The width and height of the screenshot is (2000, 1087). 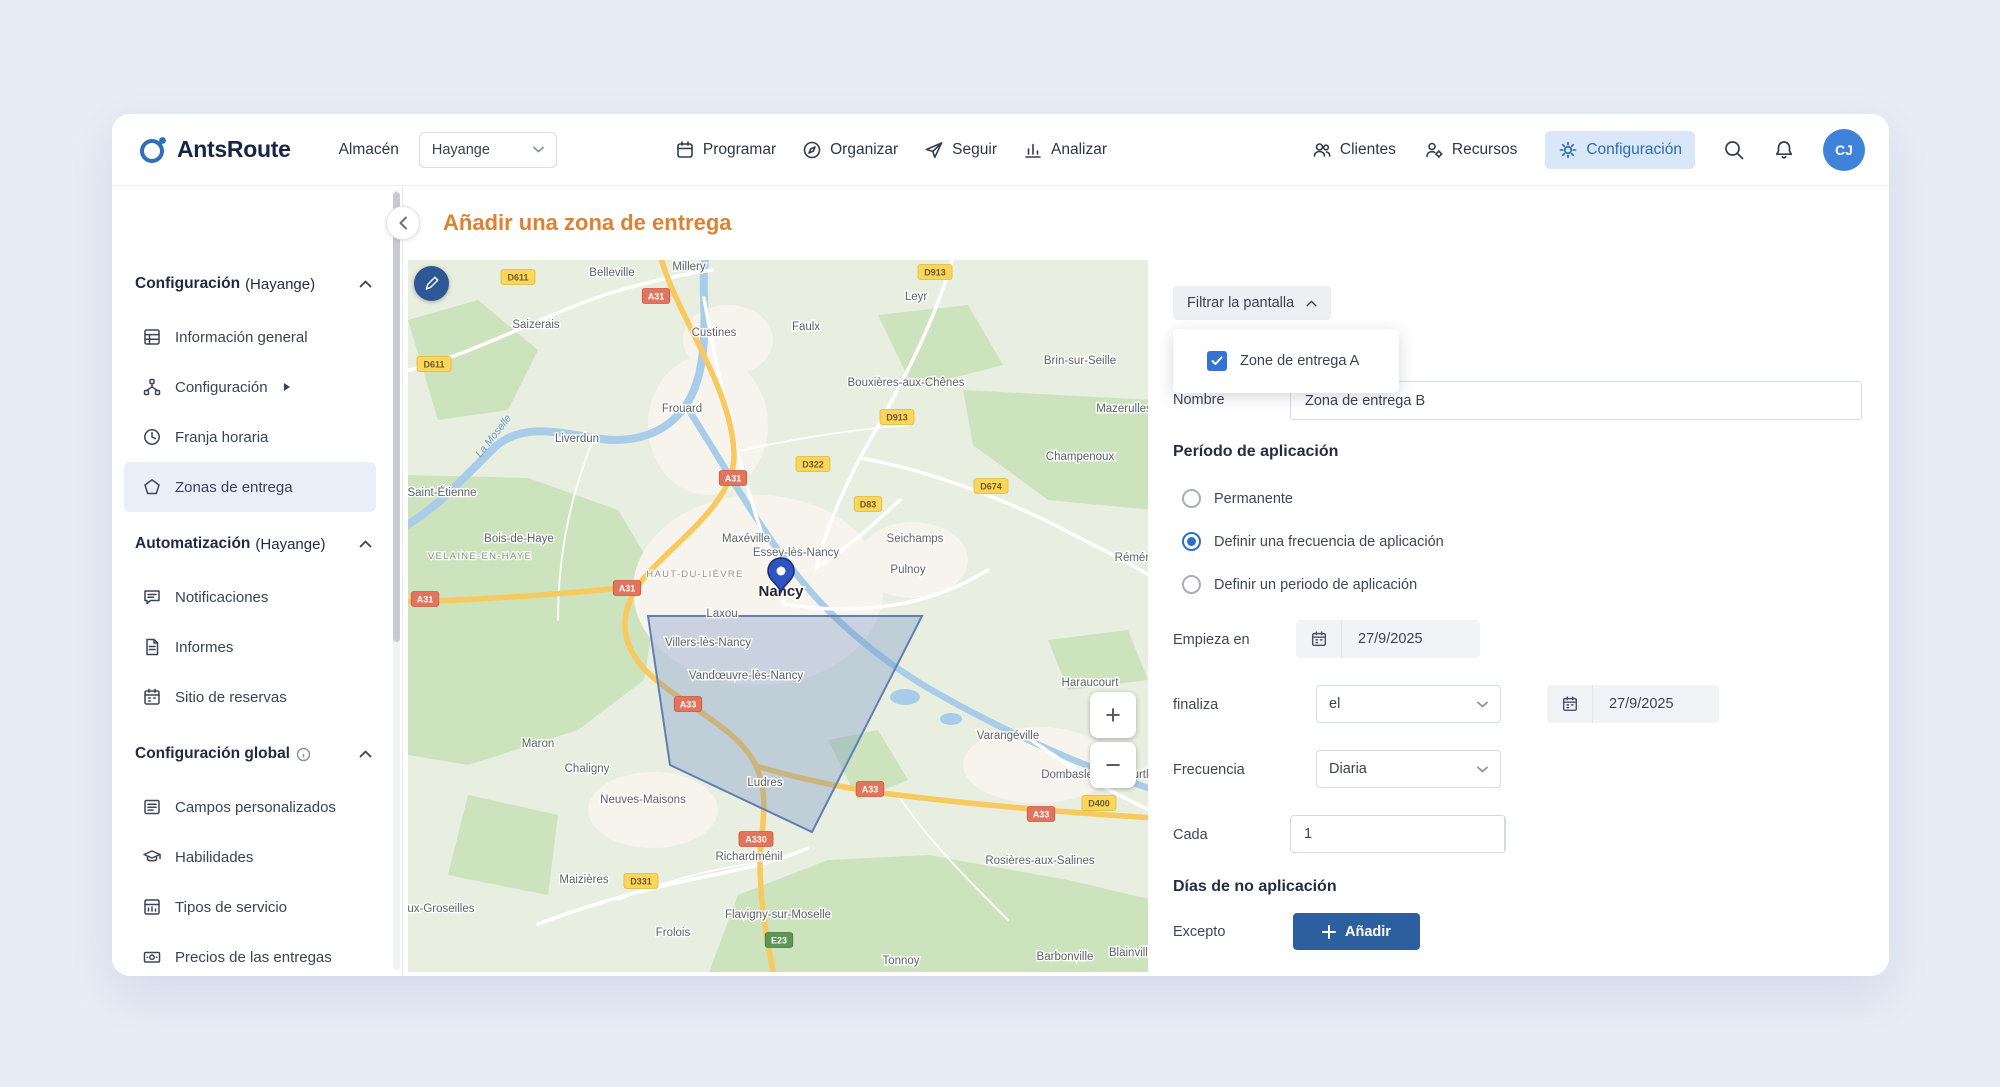 I want to click on main-nav: Programar Organizar Seguir Analizar, so click(x=891, y=150).